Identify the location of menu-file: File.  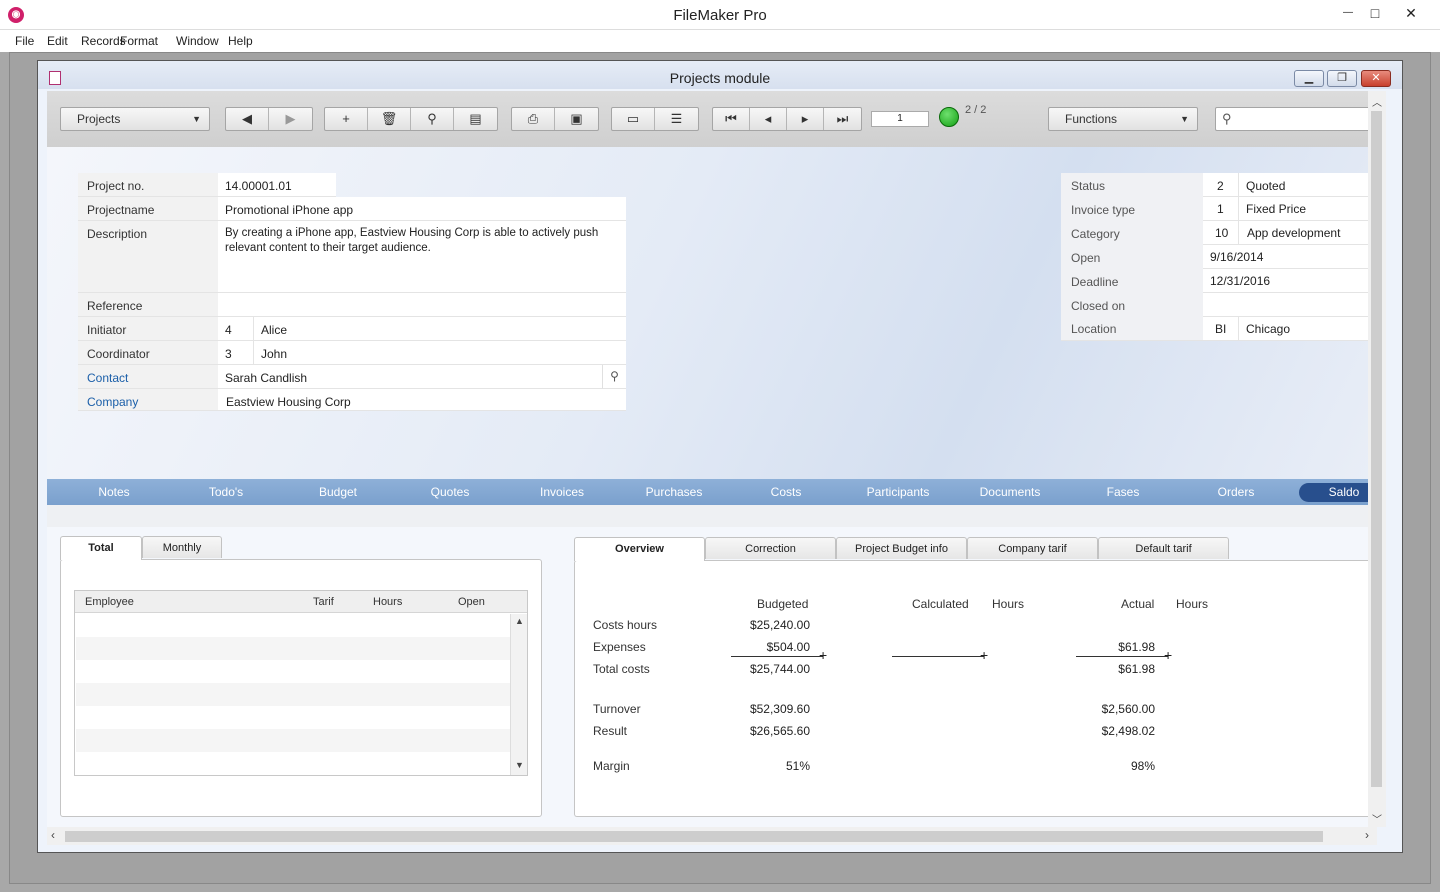
(24, 41).